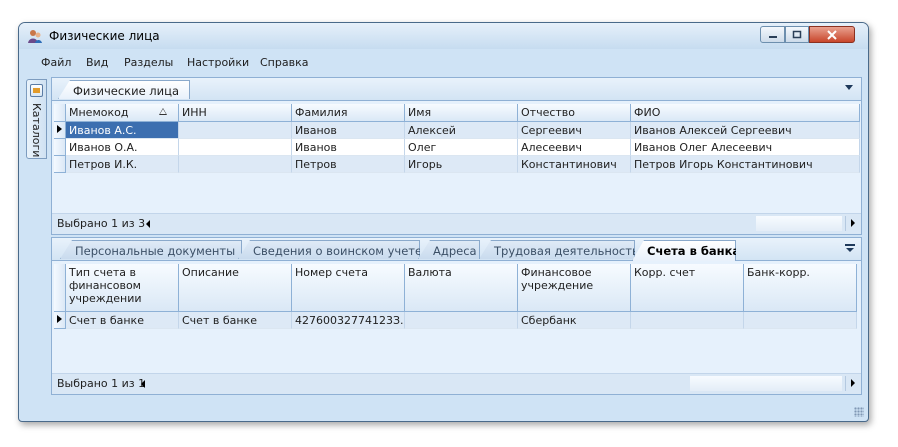 The image size is (898, 447). I want to click on column-header-patronymic: Отчество, so click(574, 113).